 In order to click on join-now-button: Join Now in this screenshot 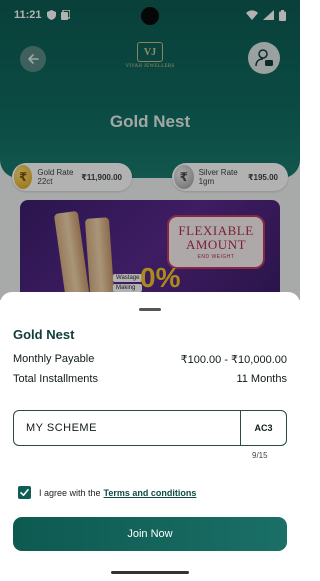, I will do `click(150, 534)`.